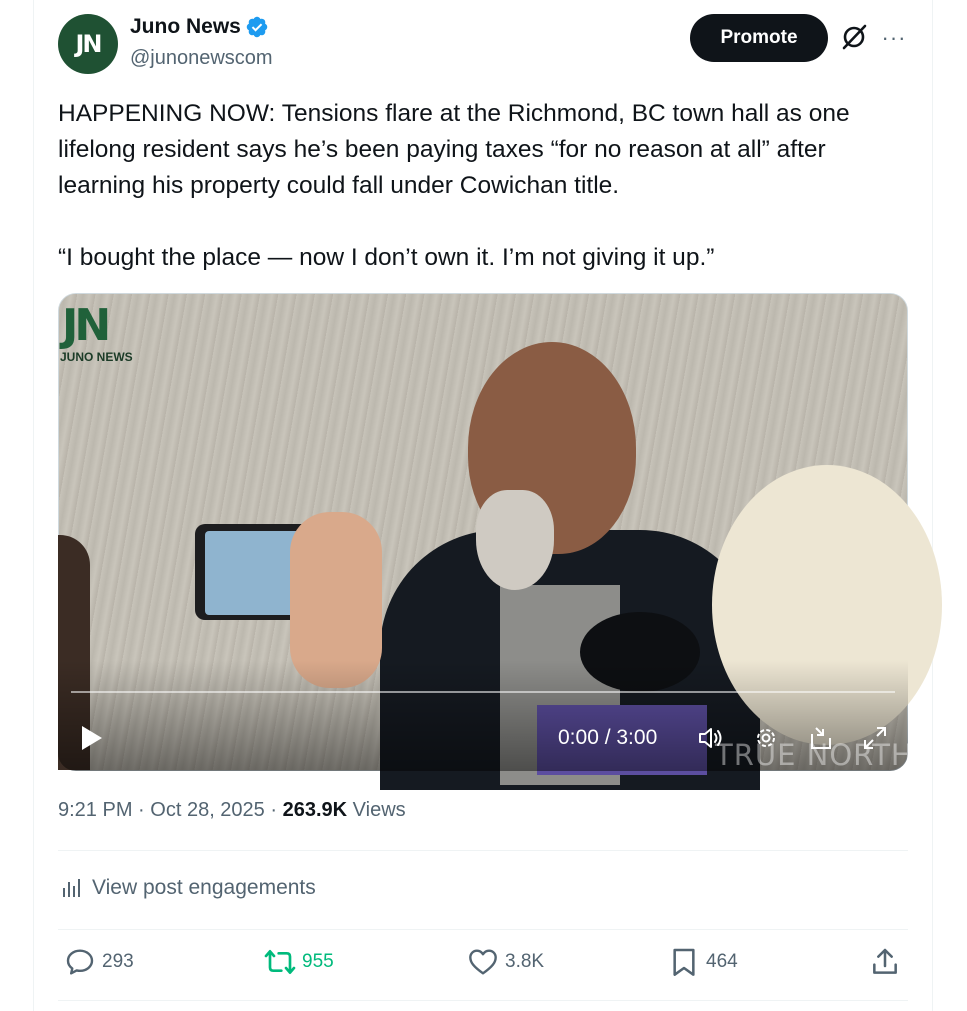 This screenshot has width=967, height=1011. What do you see at coordinates (875, 738) in the screenshot?
I see `fullscreen-icon` at bounding box center [875, 738].